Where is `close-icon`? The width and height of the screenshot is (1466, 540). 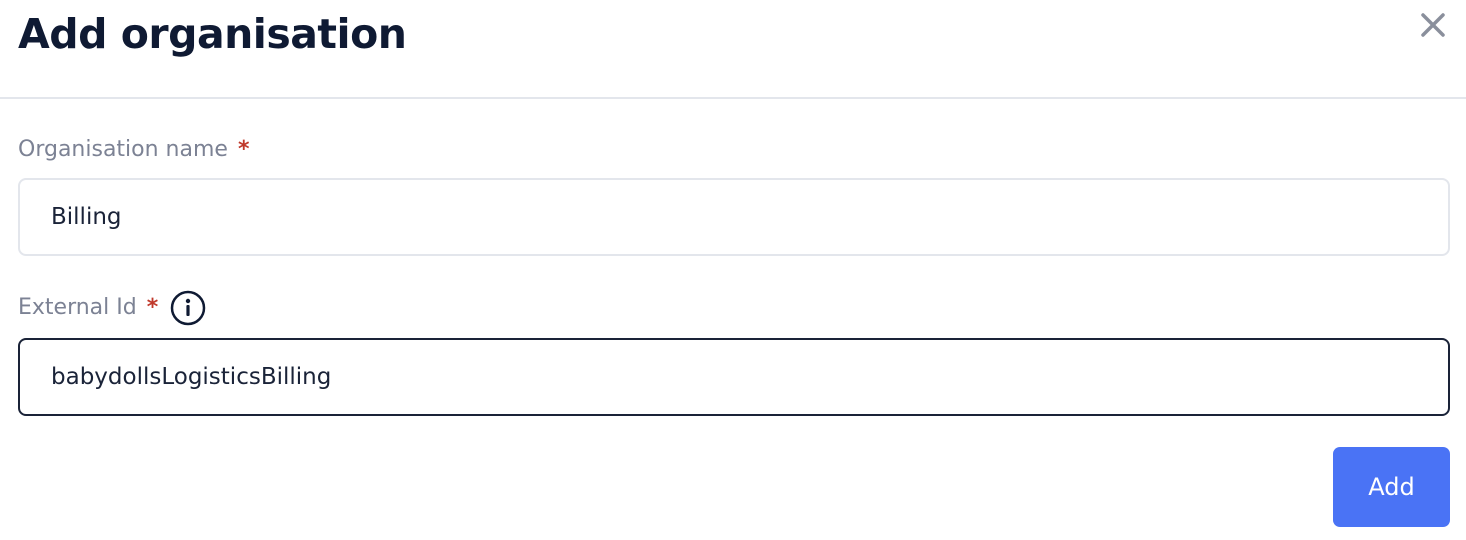 close-icon is located at coordinates (1433, 25).